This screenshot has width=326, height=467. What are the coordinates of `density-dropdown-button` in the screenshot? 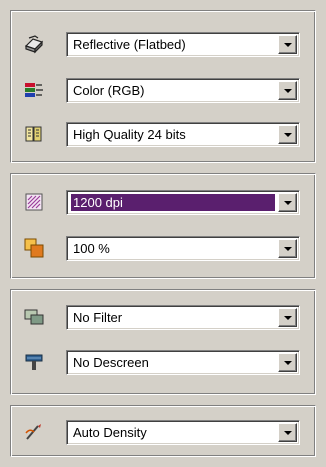 It's located at (287, 432).